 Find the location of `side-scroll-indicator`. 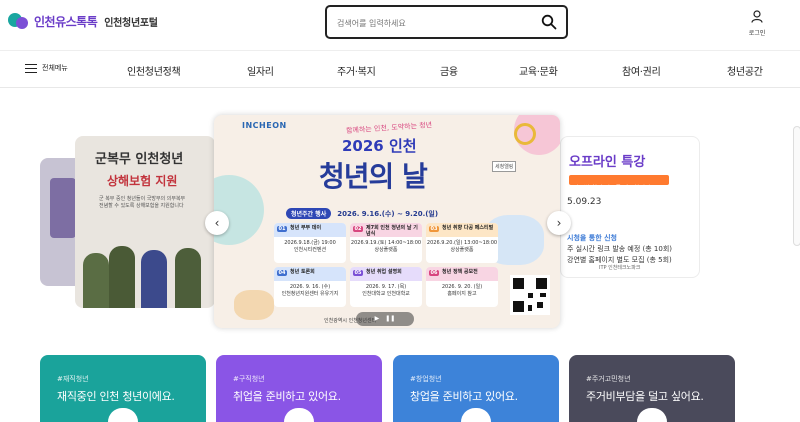

side-scroll-indicator is located at coordinates (796, 186).